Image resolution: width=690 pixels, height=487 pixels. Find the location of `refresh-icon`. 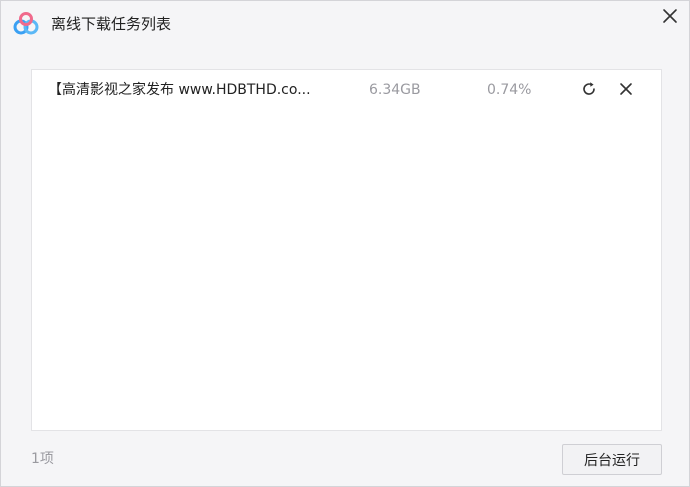

refresh-icon is located at coordinates (589, 89).